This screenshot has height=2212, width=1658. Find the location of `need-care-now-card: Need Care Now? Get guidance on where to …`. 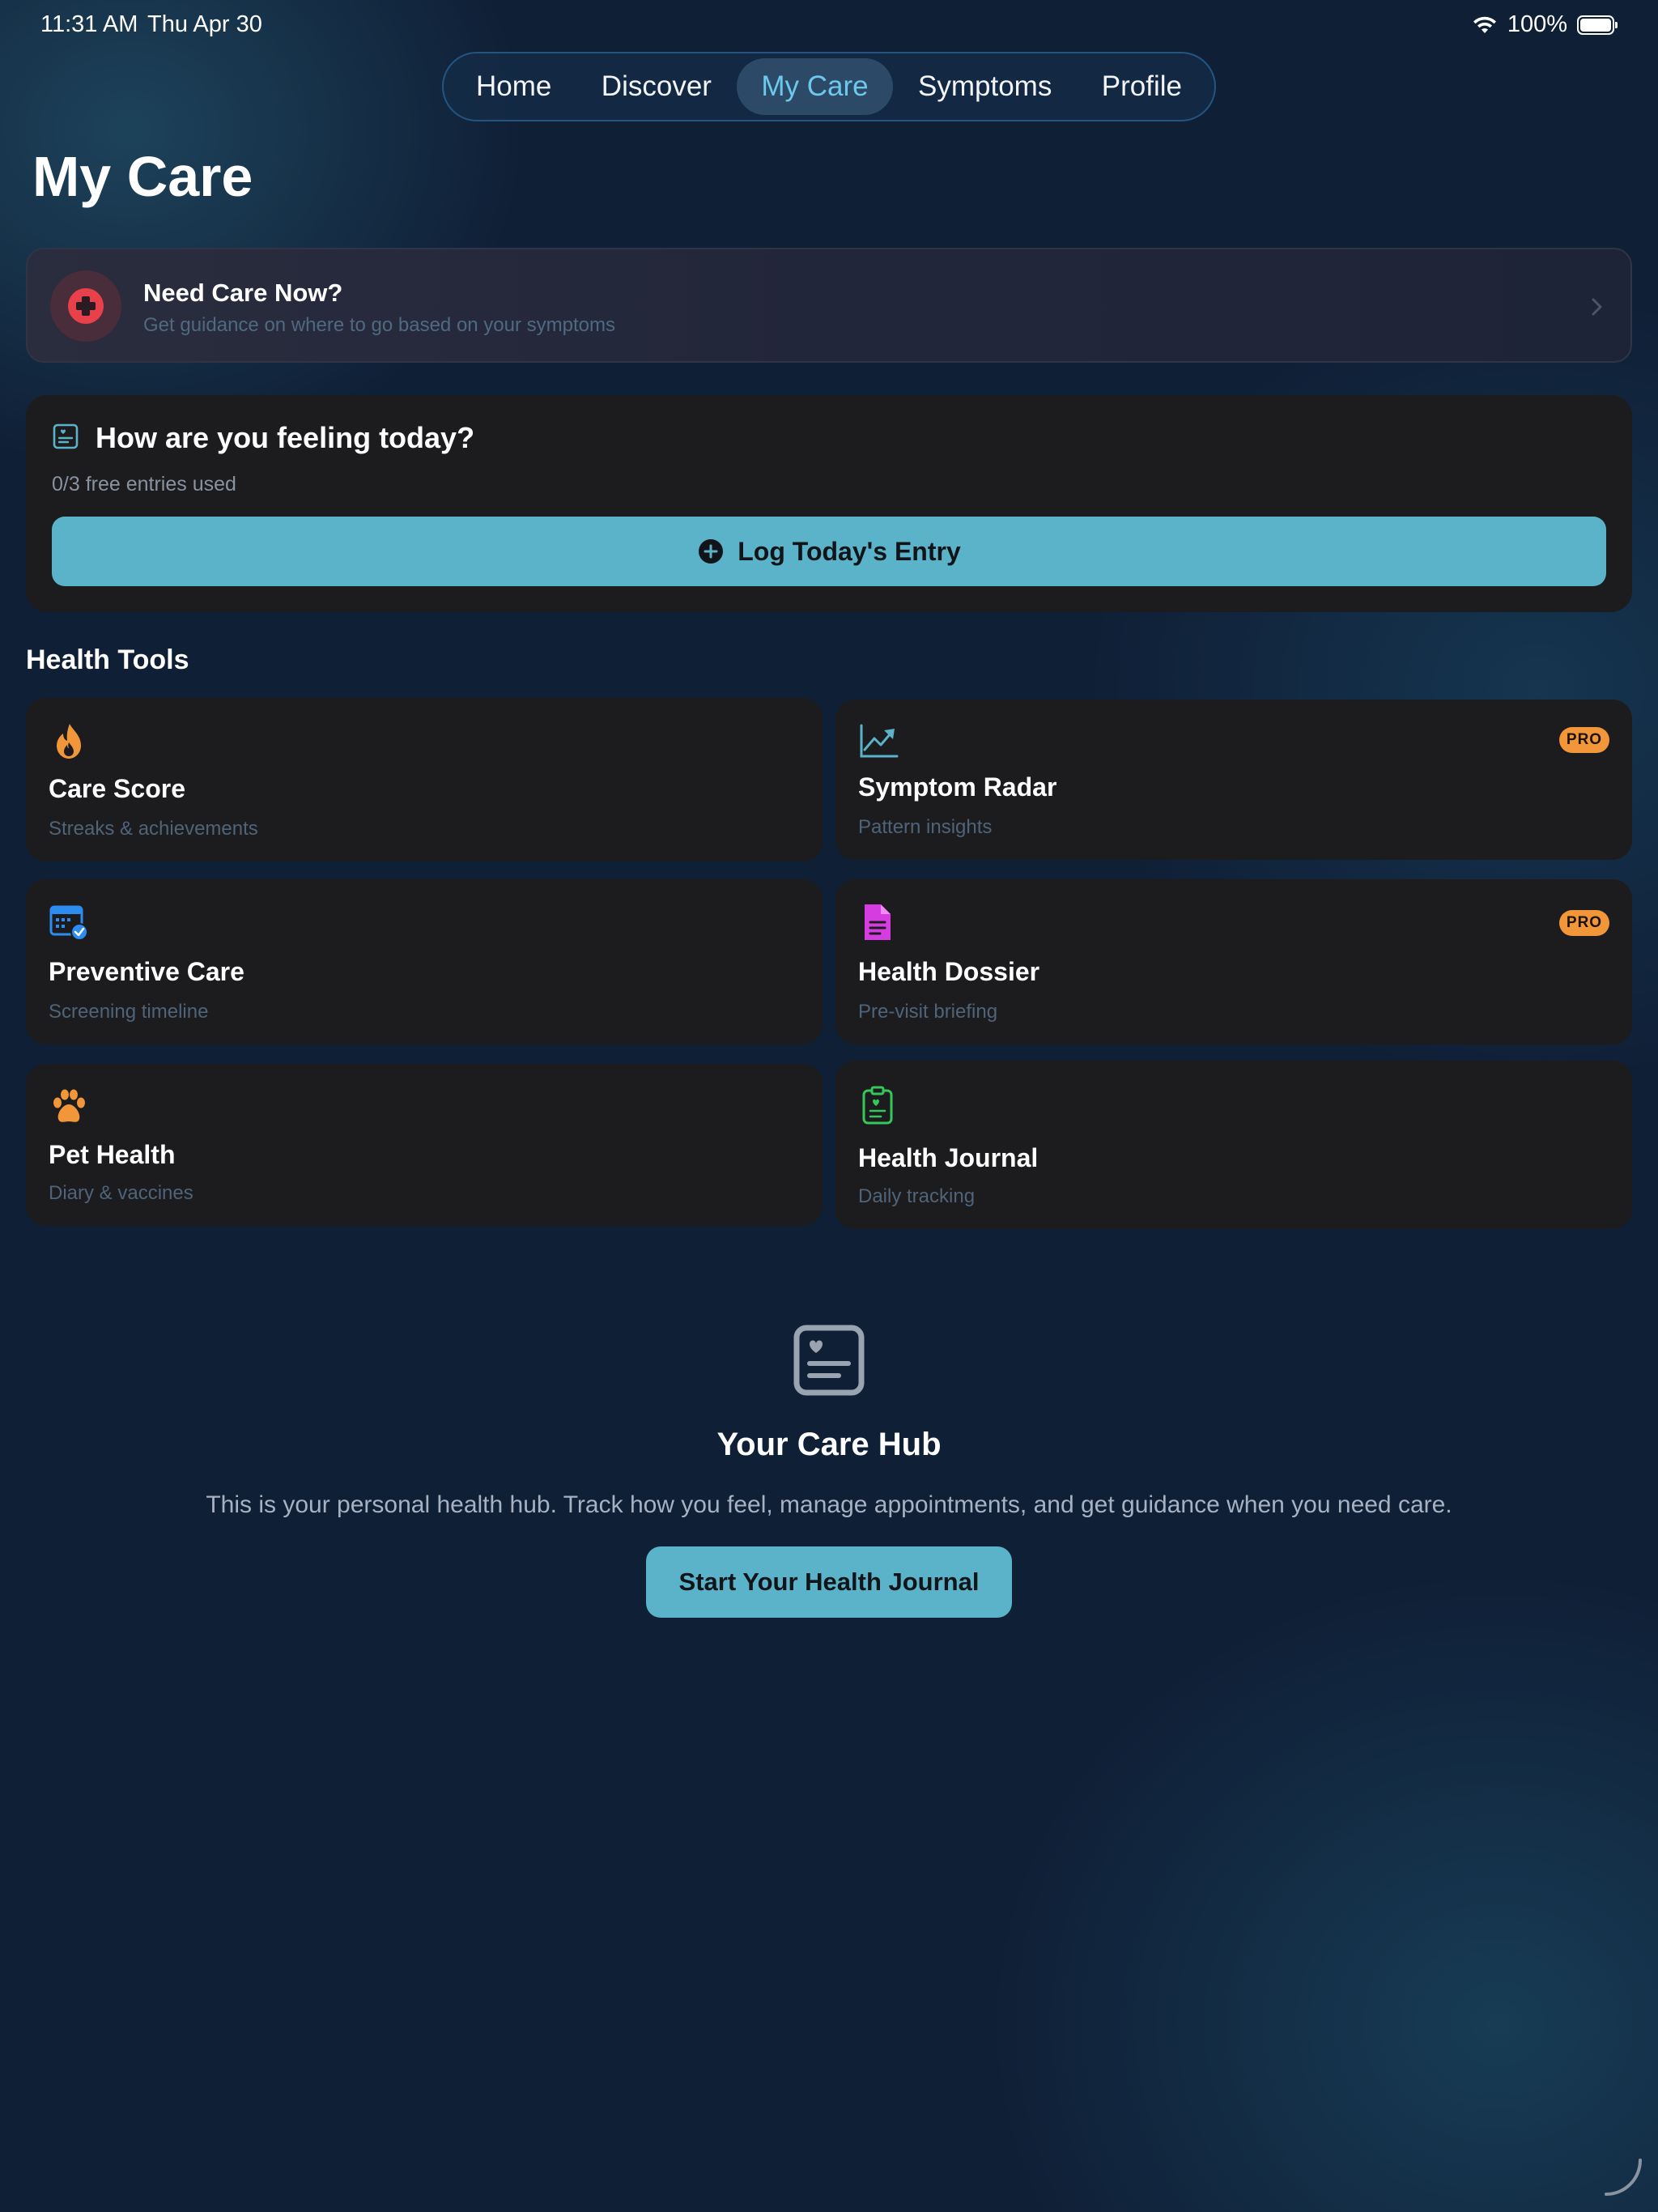

need-care-now-card: Need Care Now? Get guidance on where to … is located at coordinates (829, 305).